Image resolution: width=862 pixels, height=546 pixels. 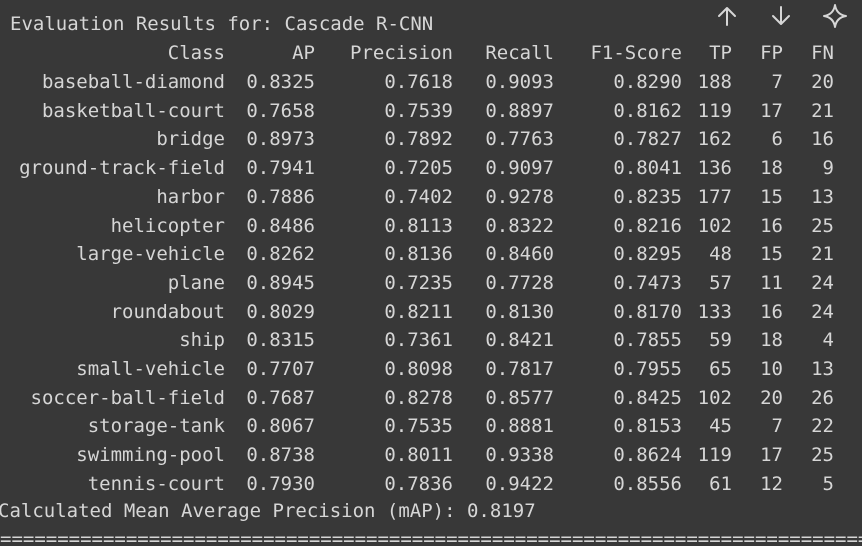 I want to click on cell-fn: 5, so click(x=828, y=483).